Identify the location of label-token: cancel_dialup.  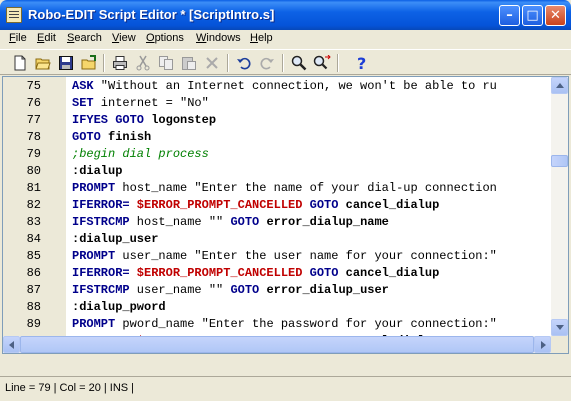
(389, 273).